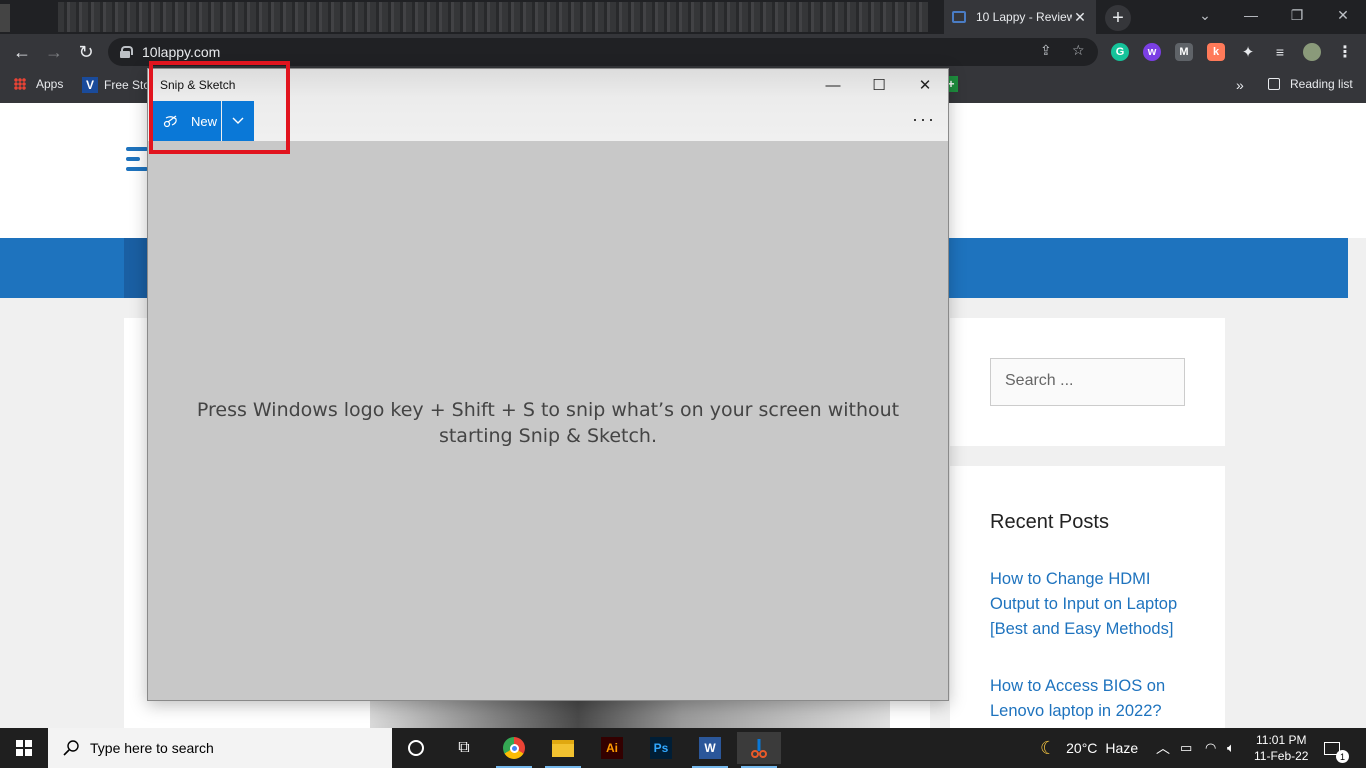 Image resolution: width=1366 pixels, height=768 pixels. Describe the element at coordinates (71, 748) in the screenshot. I see `search-icon` at that location.